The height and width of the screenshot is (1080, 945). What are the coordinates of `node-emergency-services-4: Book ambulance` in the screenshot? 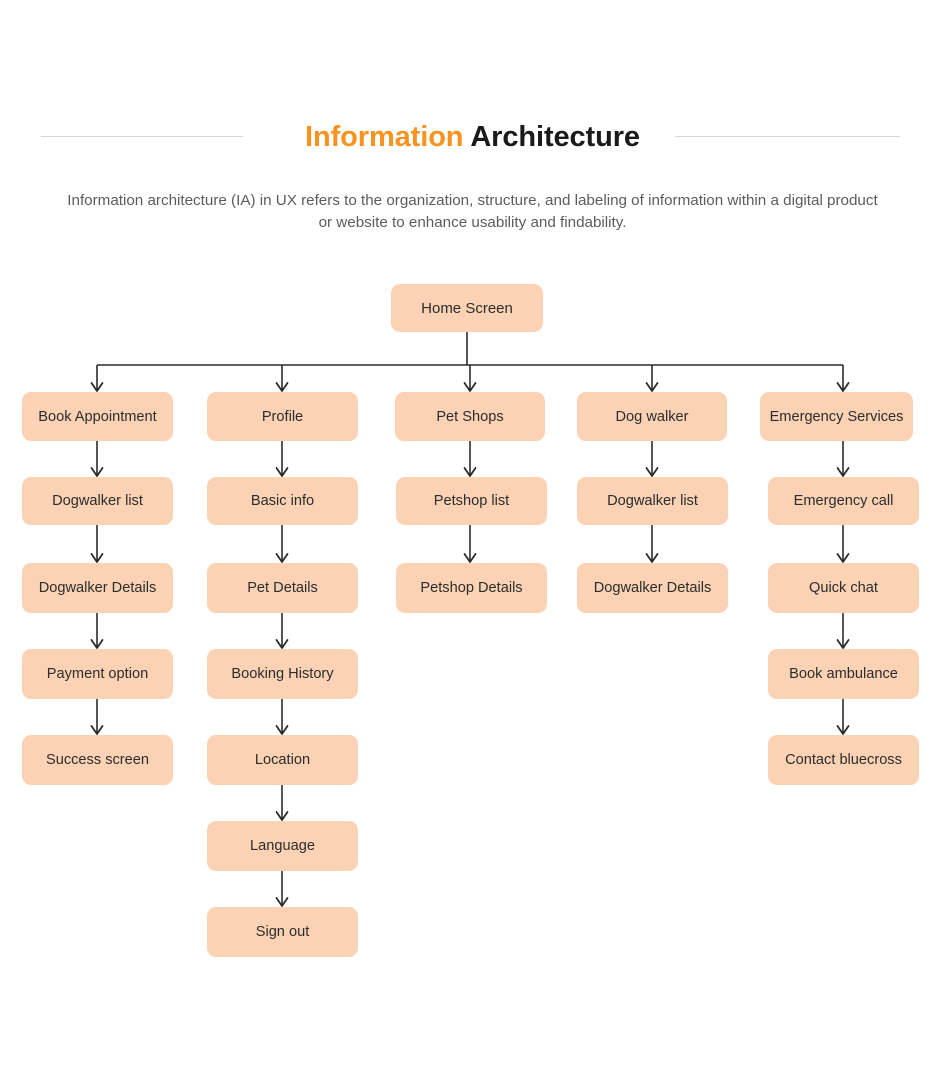 It's located at (843, 674).